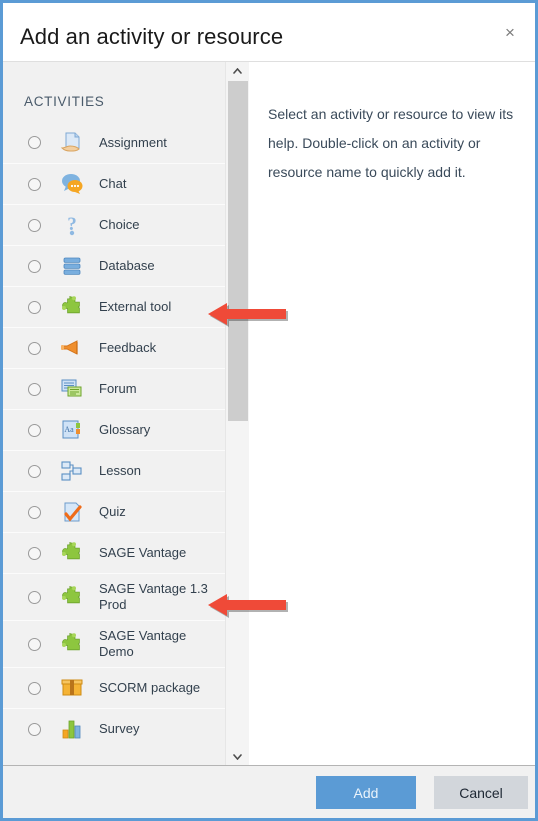 Image resolution: width=538 pixels, height=821 pixels. Describe the element at coordinates (128, 347) in the screenshot. I see `activity-label: Feedback` at that location.